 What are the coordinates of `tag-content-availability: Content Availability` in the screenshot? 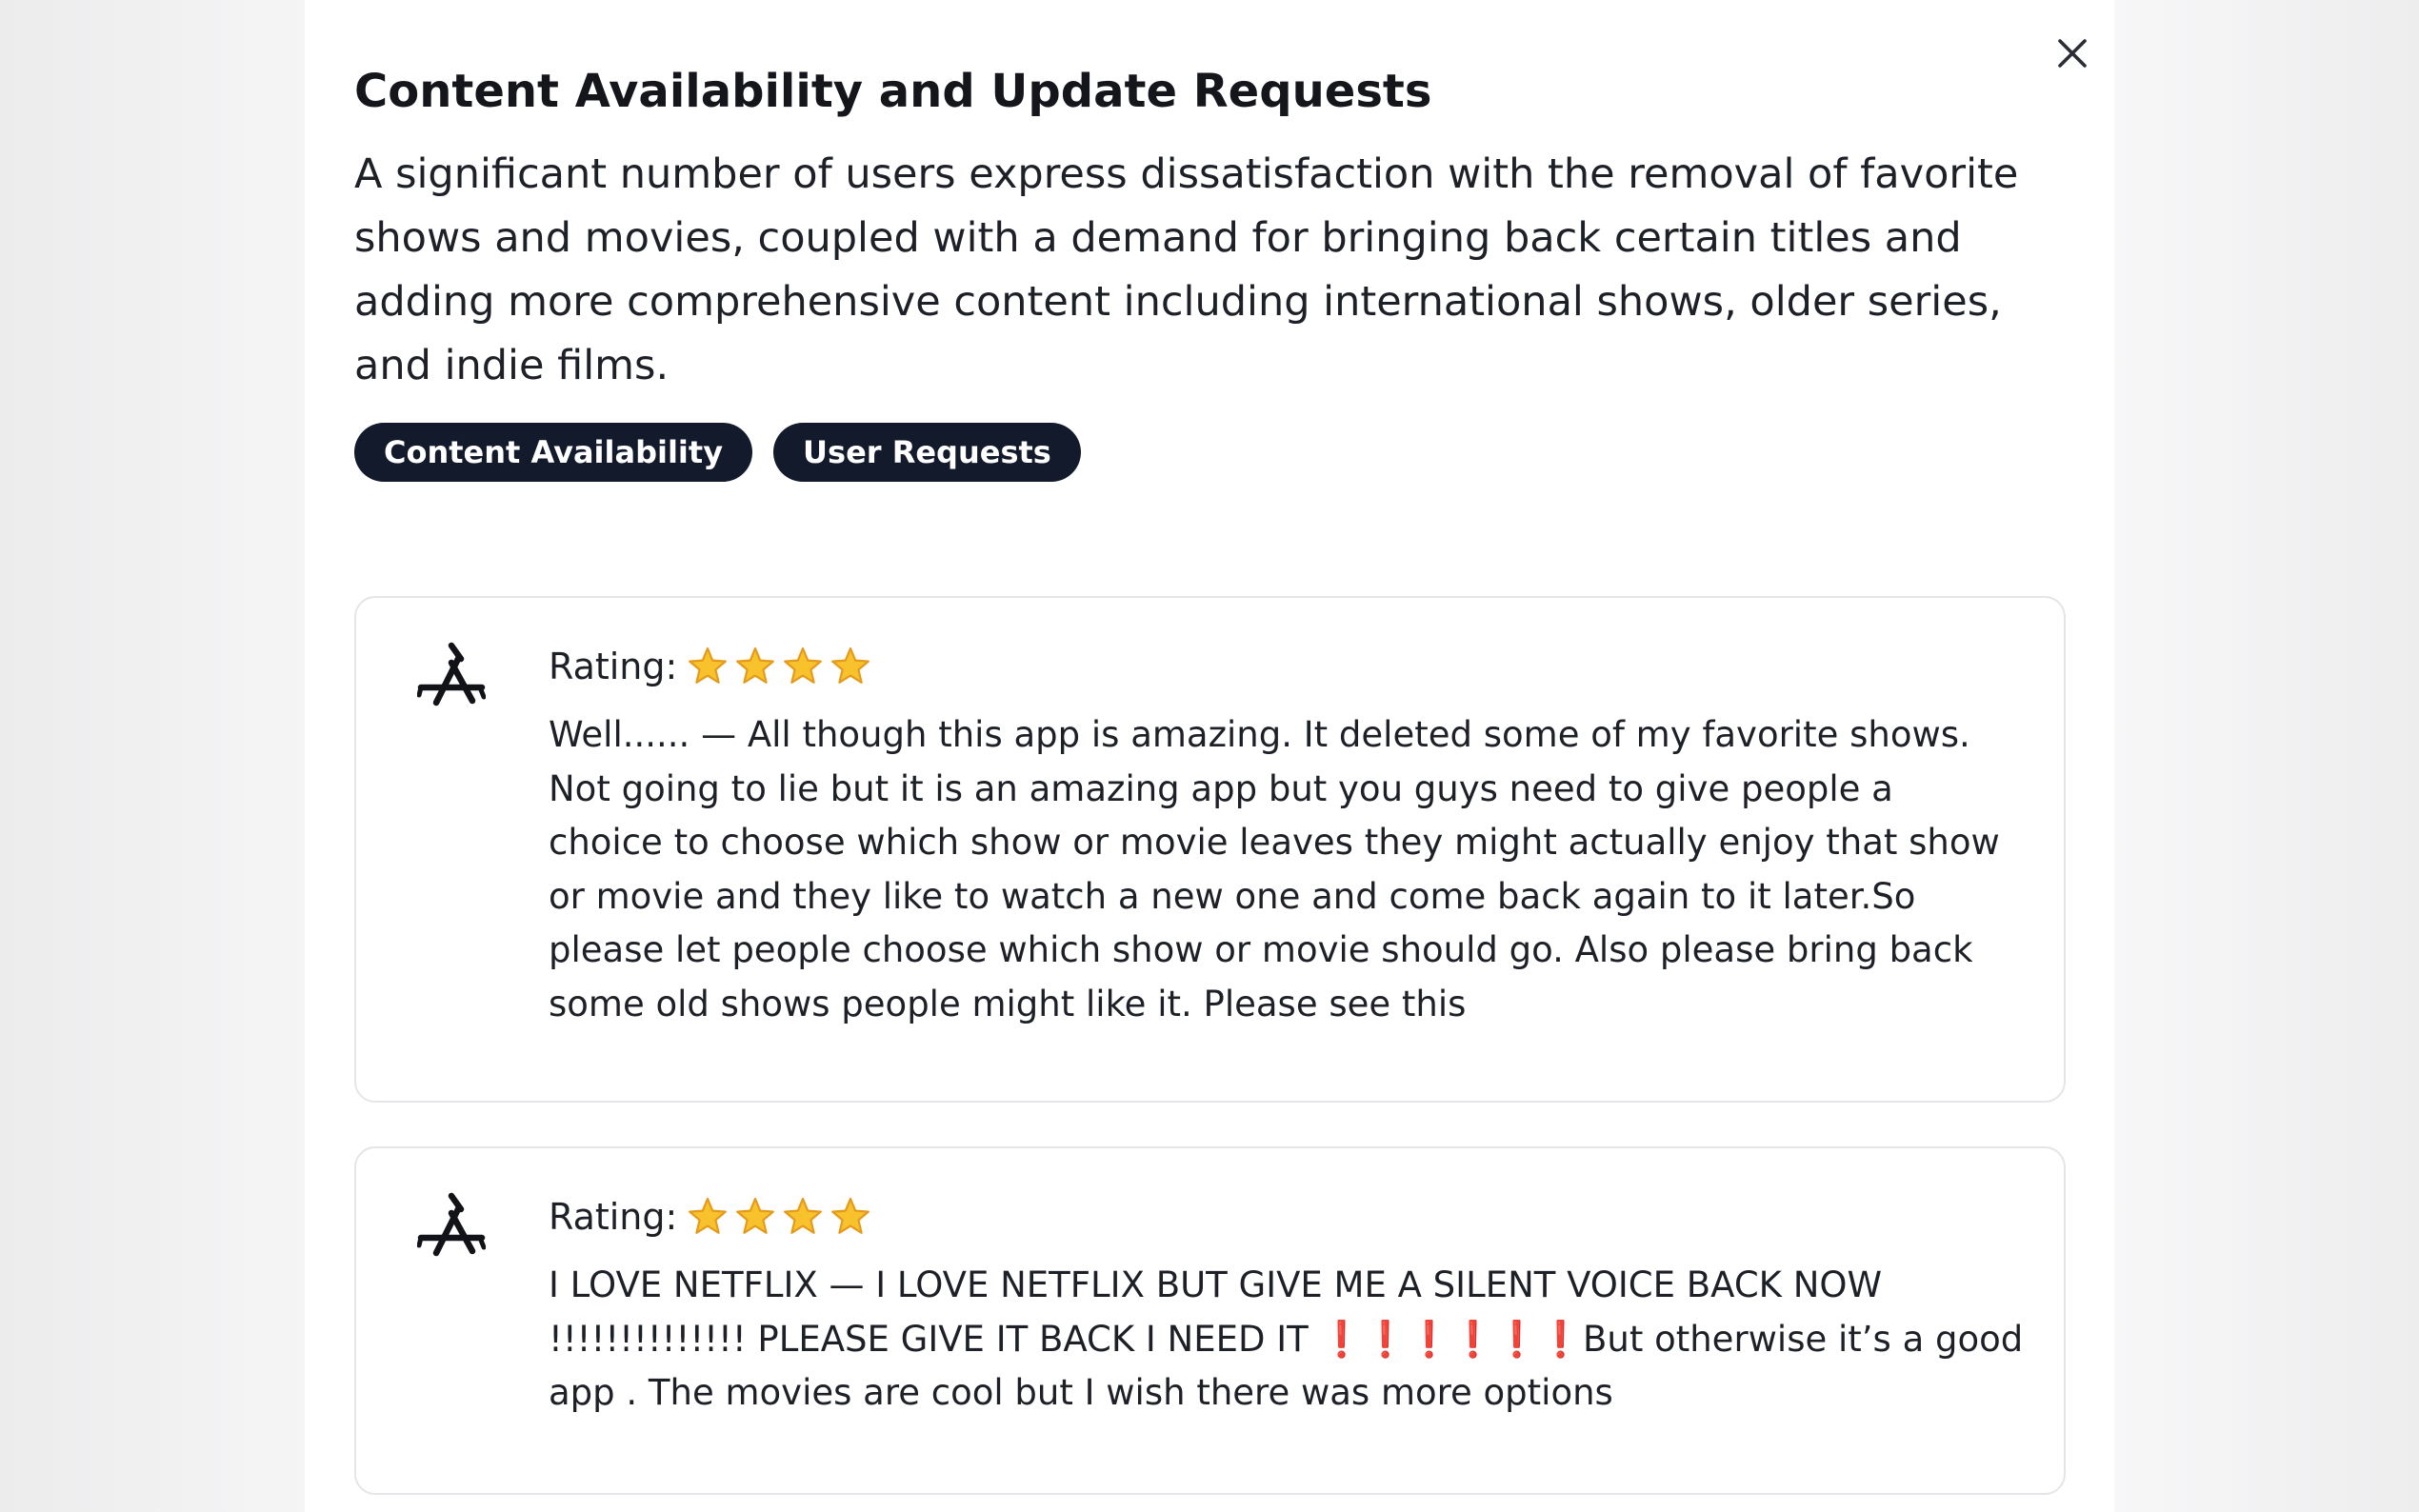 It's located at (553, 452).